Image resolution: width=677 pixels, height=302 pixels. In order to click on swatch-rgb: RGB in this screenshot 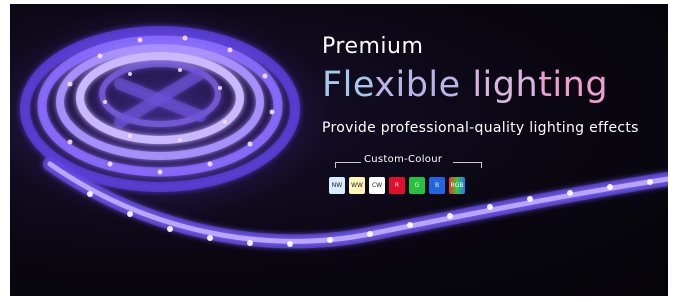, I will do `click(457, 185)`.